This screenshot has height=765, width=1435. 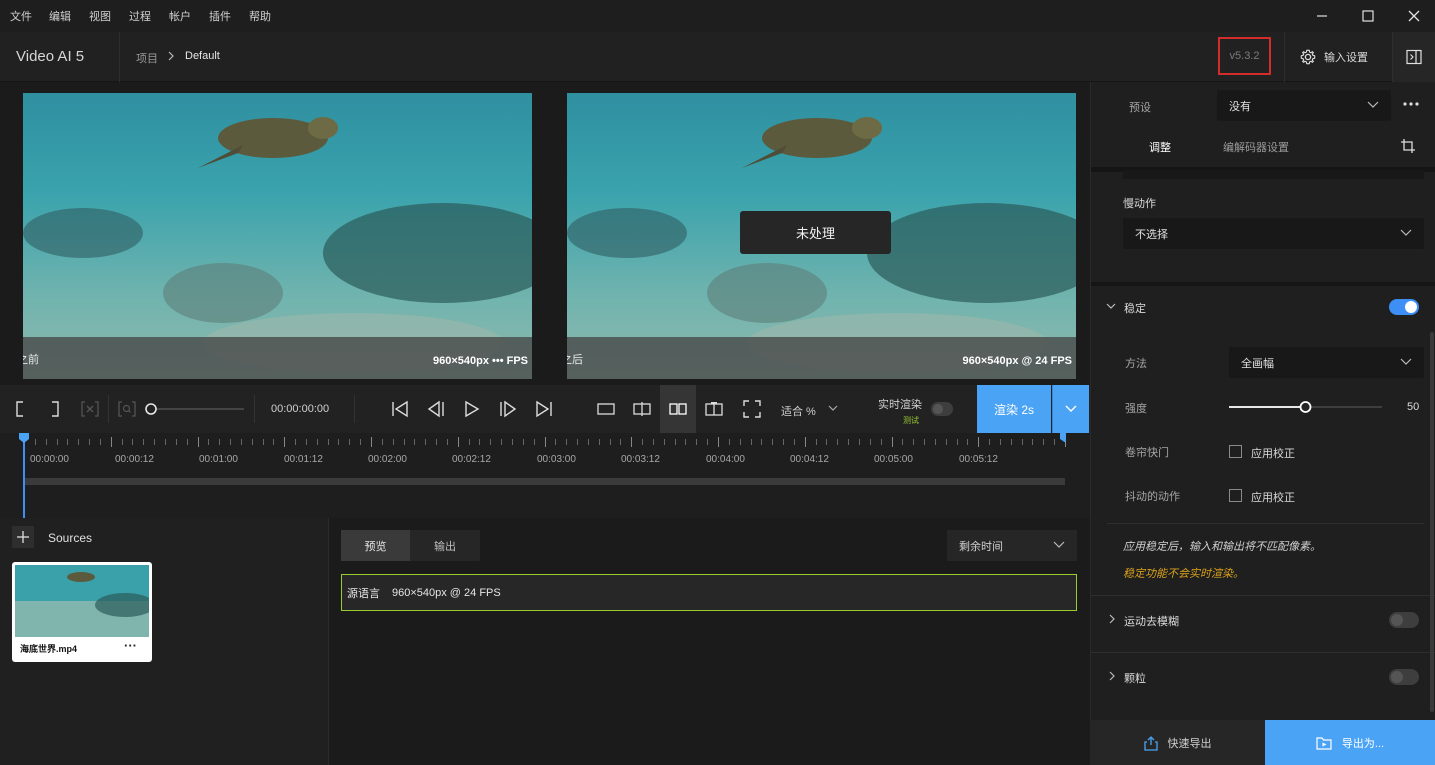 What do you see at coordinates (130, 645) in the screenshot?
I see `clip-more-button: ···` at bounding box center [130, 645].